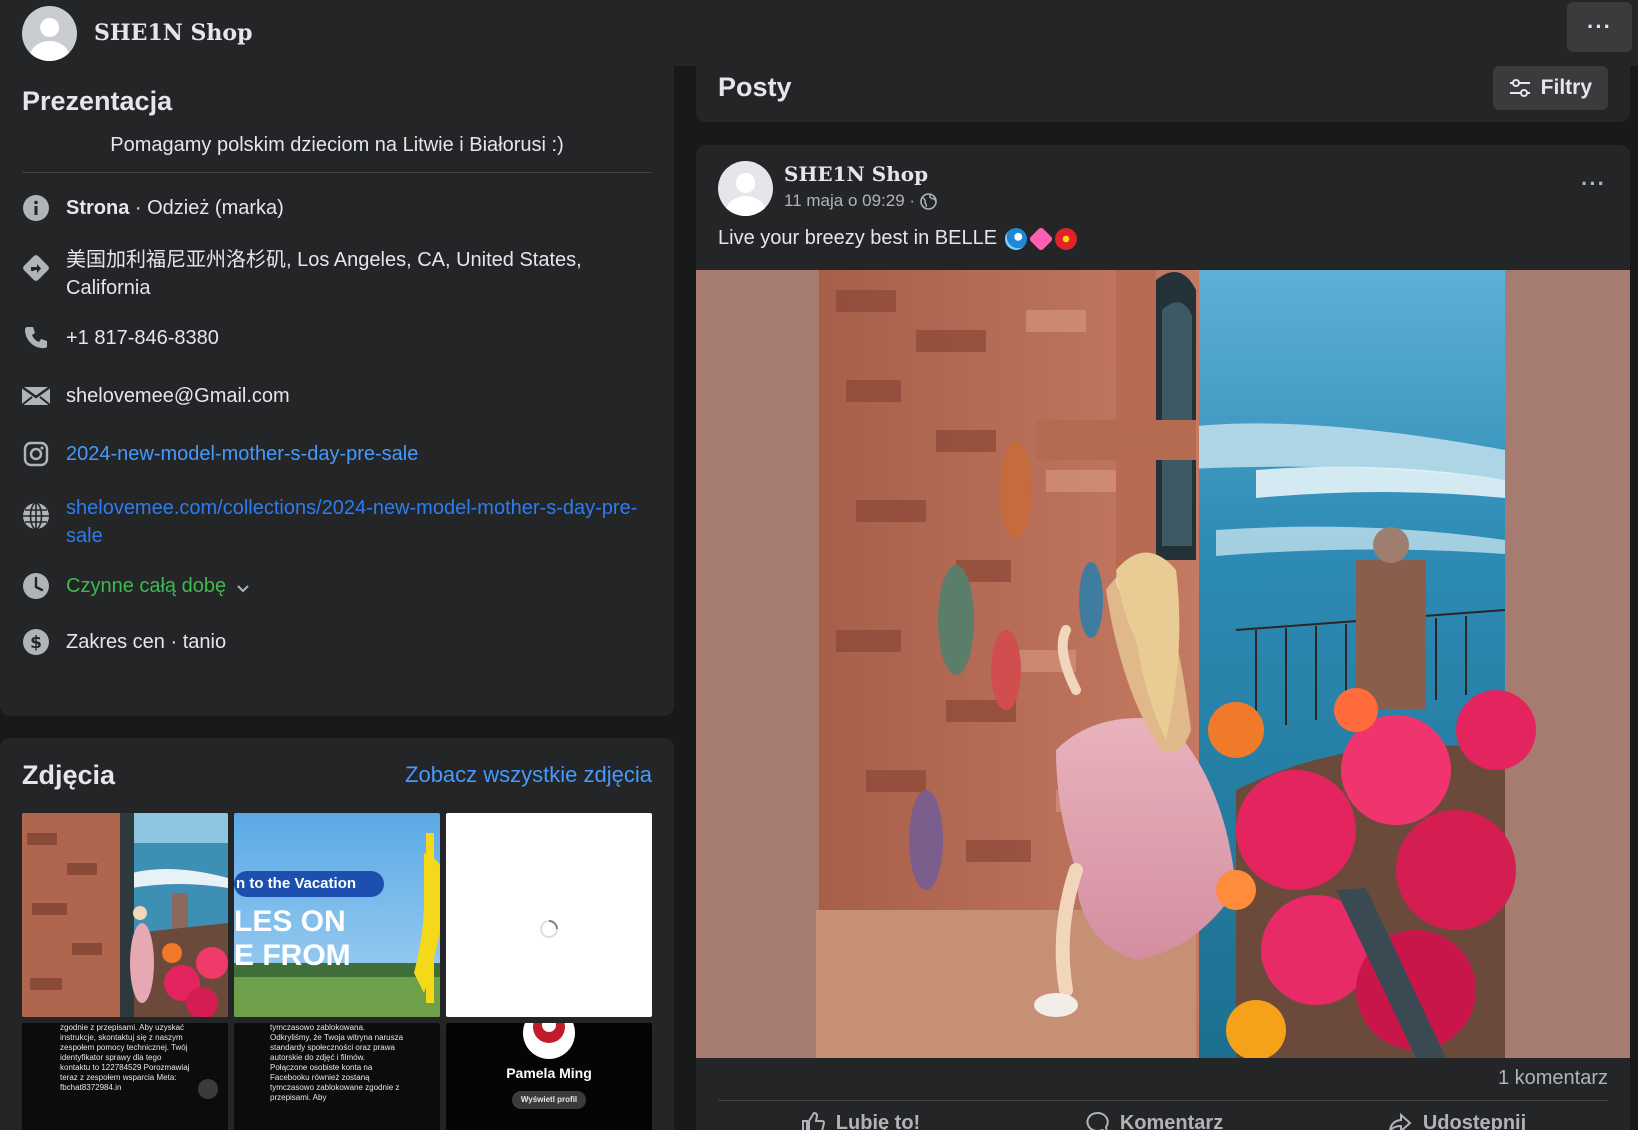 This screenshot has height=1130, width=1638. What do you see at coordinates (36, 208) in the screenshot?
I see `info-icon` at bounding box center [36, 208].